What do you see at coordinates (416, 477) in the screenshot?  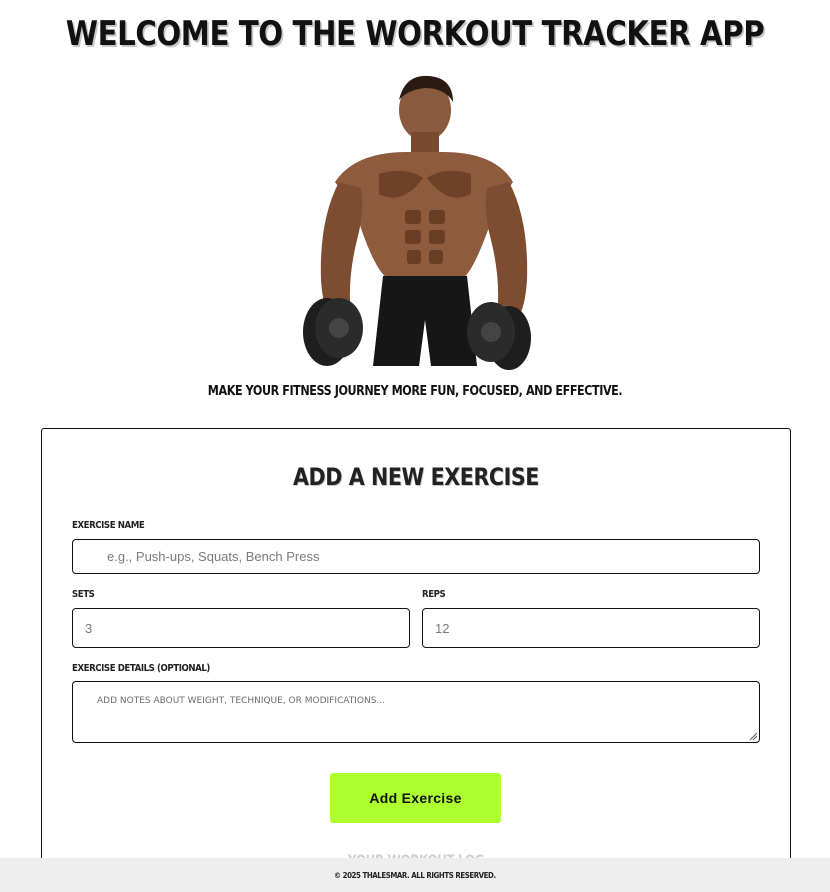 I see `form-title: Add a New Exercise` at bounding box center [416, 477].